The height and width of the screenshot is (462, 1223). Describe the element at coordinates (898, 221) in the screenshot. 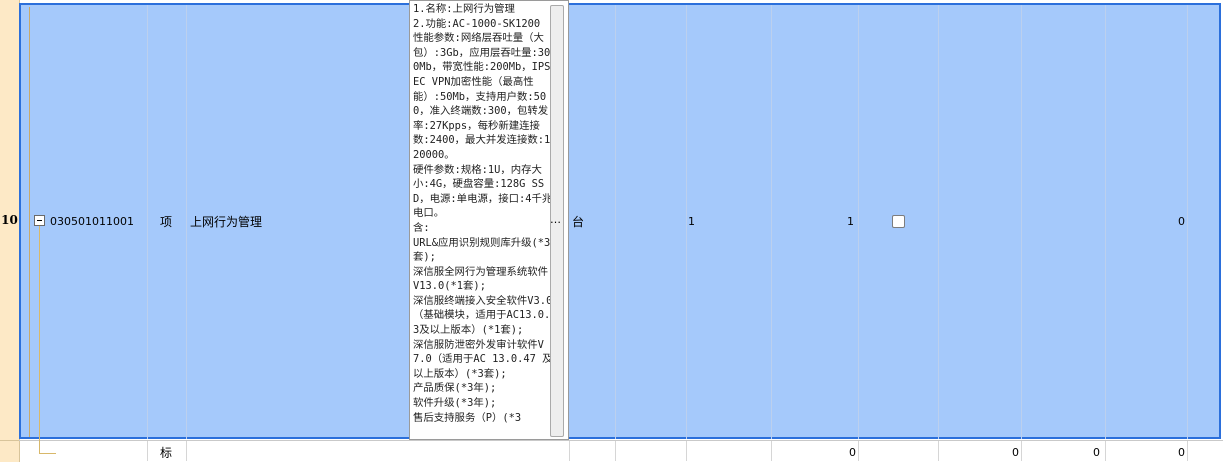

I see `row-checkbox` at that location.